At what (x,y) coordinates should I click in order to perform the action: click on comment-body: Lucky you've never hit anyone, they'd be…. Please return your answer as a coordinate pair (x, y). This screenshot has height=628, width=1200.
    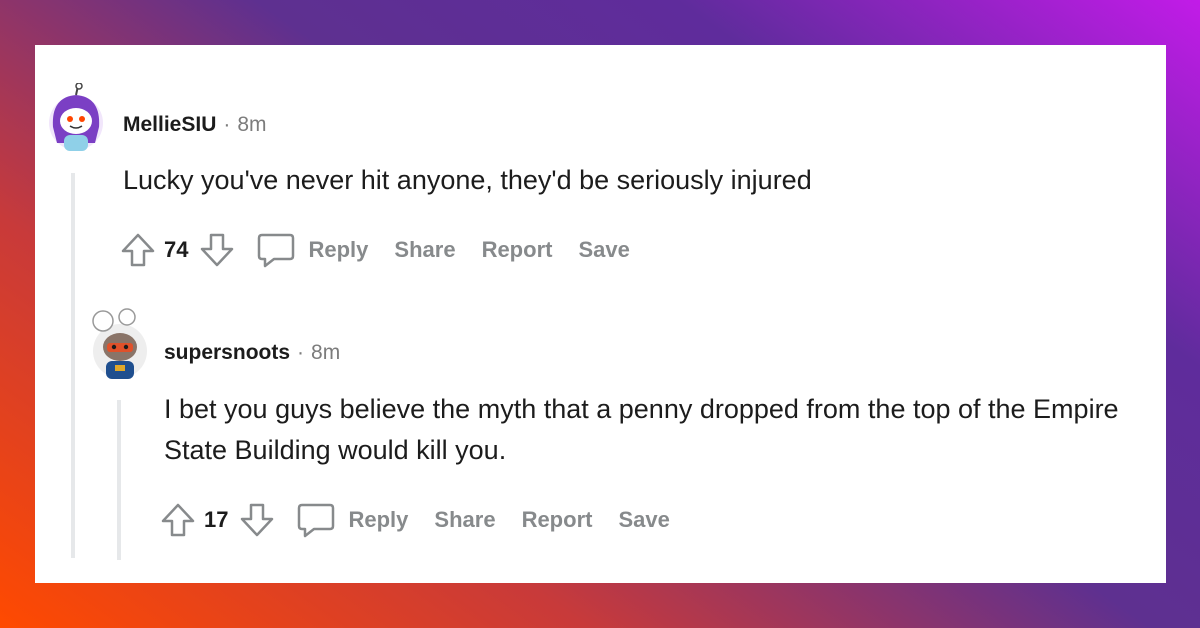
    Looking at the image, I should click on (467, 180).